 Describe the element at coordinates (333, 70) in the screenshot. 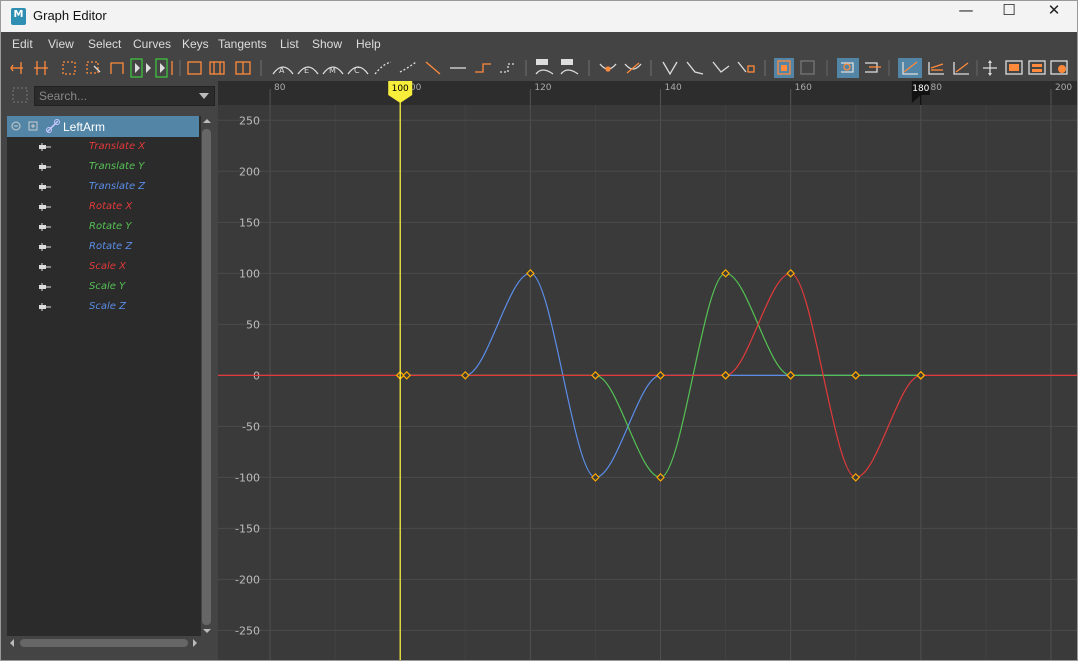

I see `clamped-tangent-icon: M` at that location.